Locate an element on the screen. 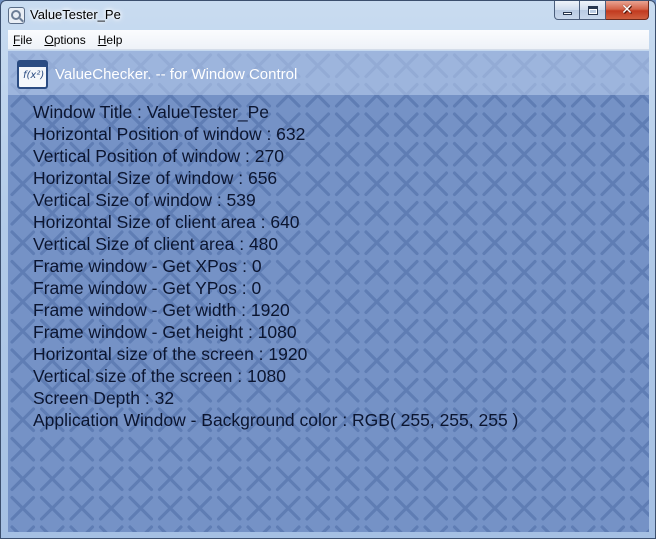 This screenshot has width=656, height=539. value-line-frame-xpos: Frame window - Get XPos : 0 is located at coordinates (147, 266).